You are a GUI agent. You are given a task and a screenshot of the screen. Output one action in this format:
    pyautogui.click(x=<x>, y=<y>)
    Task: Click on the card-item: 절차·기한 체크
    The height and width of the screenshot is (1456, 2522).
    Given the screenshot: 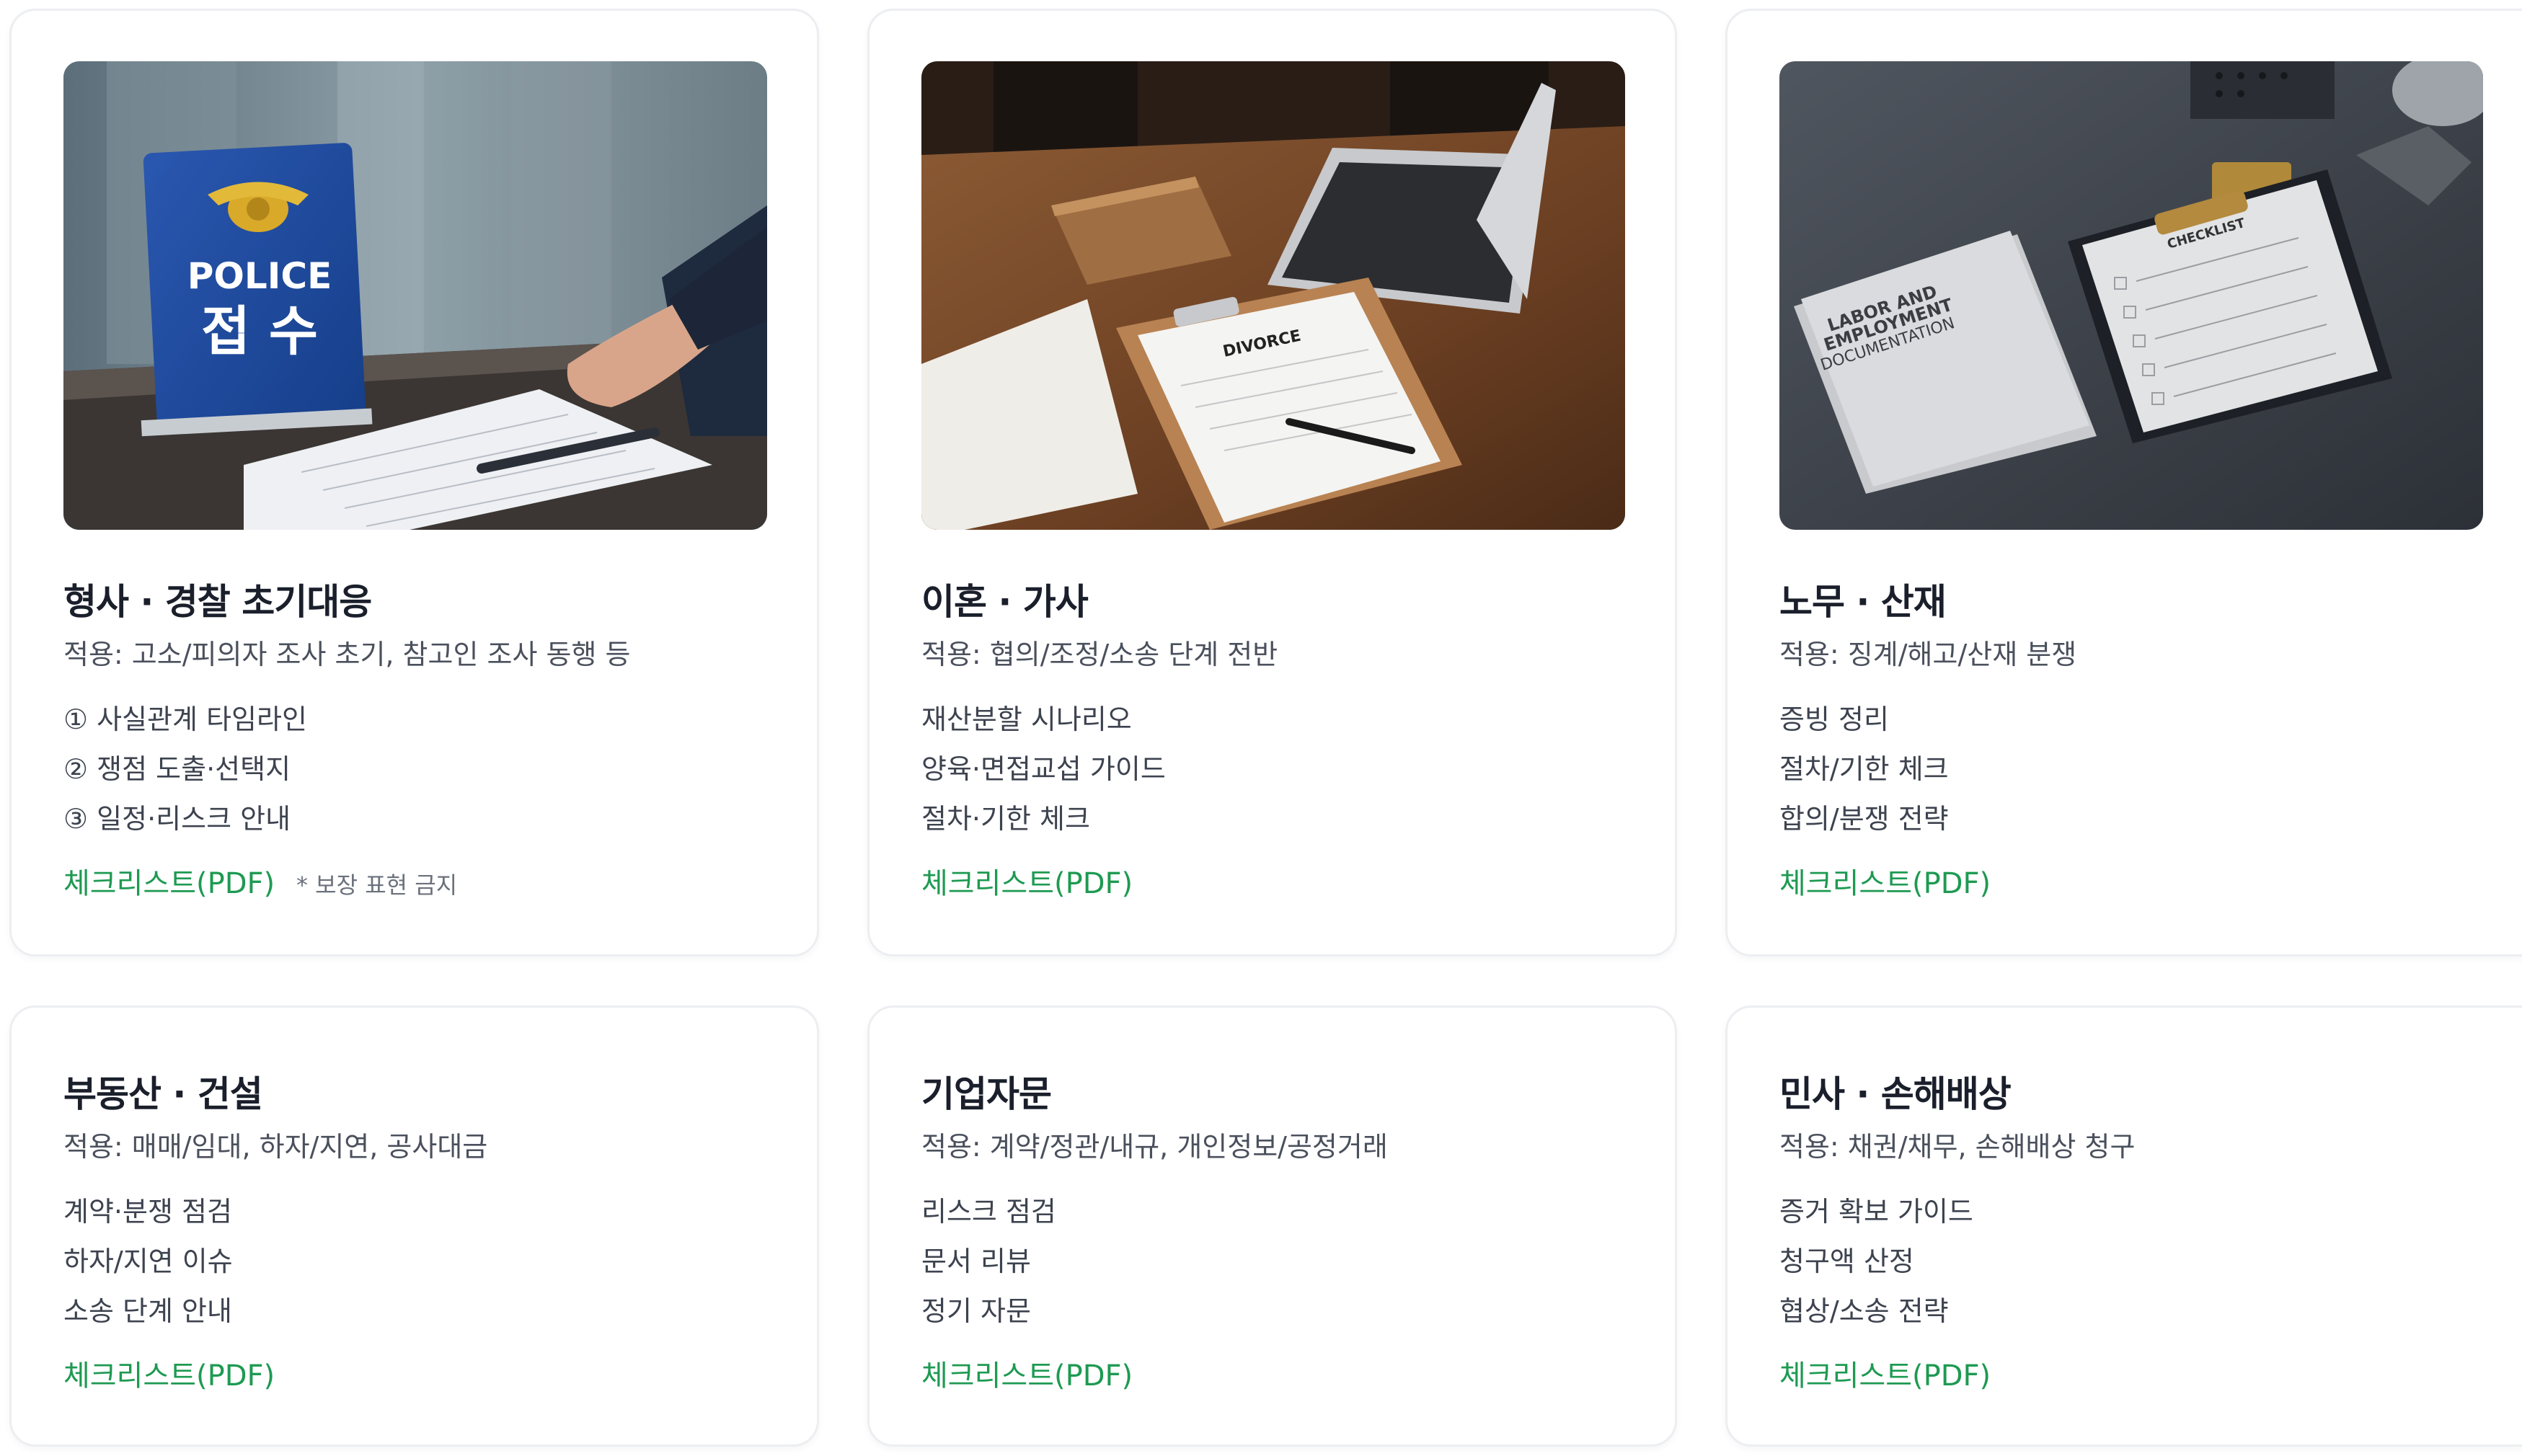 What is the action you would take?
    pyautogui.click(x=1005, y=819)
    